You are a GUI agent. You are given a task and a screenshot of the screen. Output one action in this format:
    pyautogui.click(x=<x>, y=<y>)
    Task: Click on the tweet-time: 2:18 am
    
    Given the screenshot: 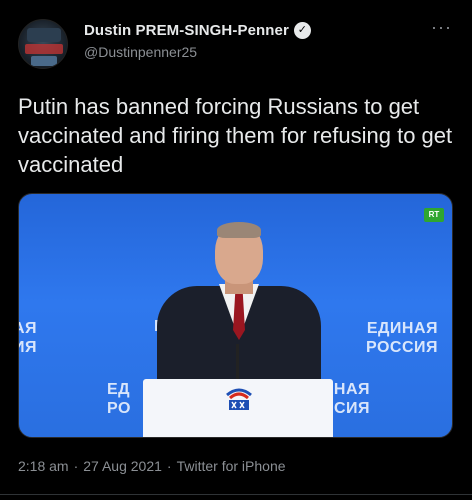 What is the action you would take?
    pyautogui.click(x=43, y=466)
    